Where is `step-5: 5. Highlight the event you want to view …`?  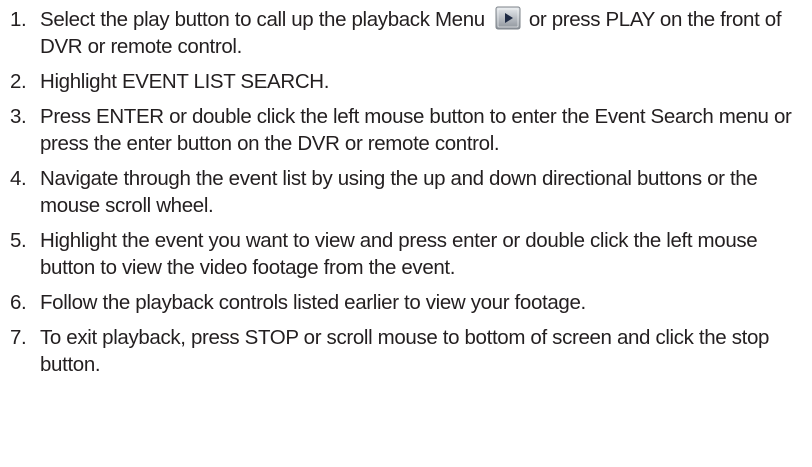 step-5: 5. Highlight the event you want to view … is located at coordinates (410, 254).